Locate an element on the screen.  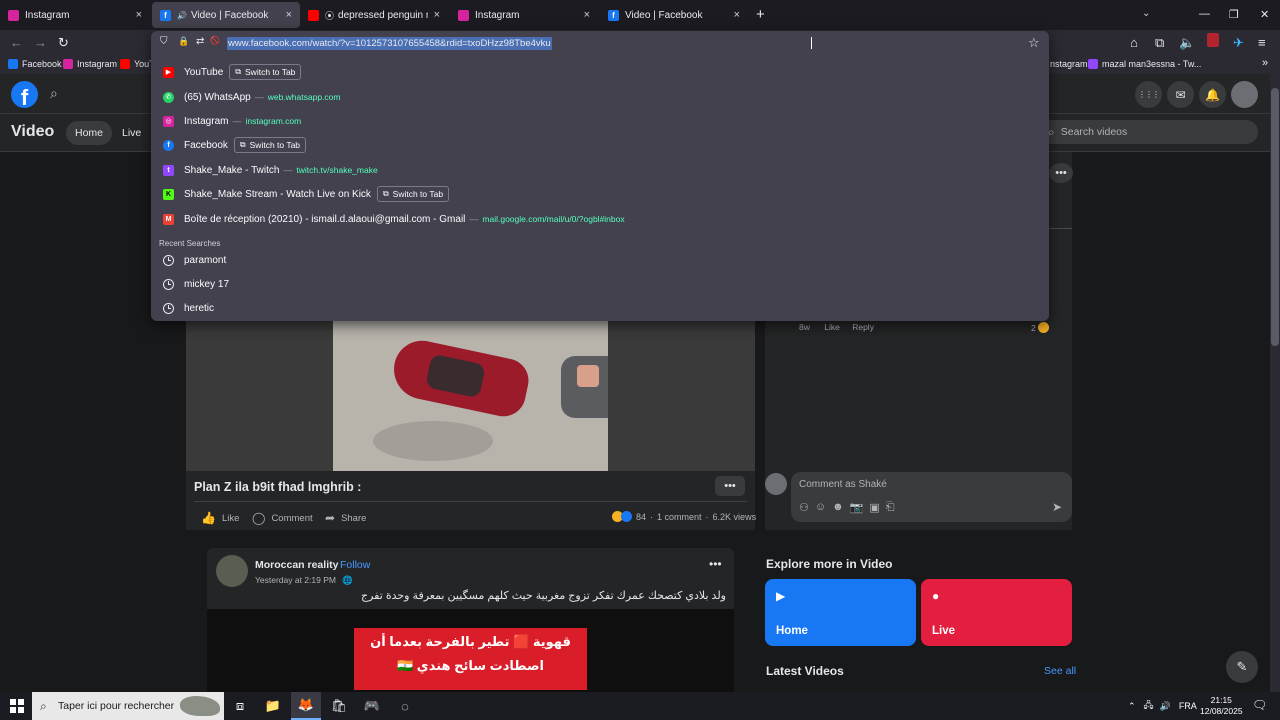
taskbar-clock: 21:15 12/08/2025 is located at coordinates (1221, 706).